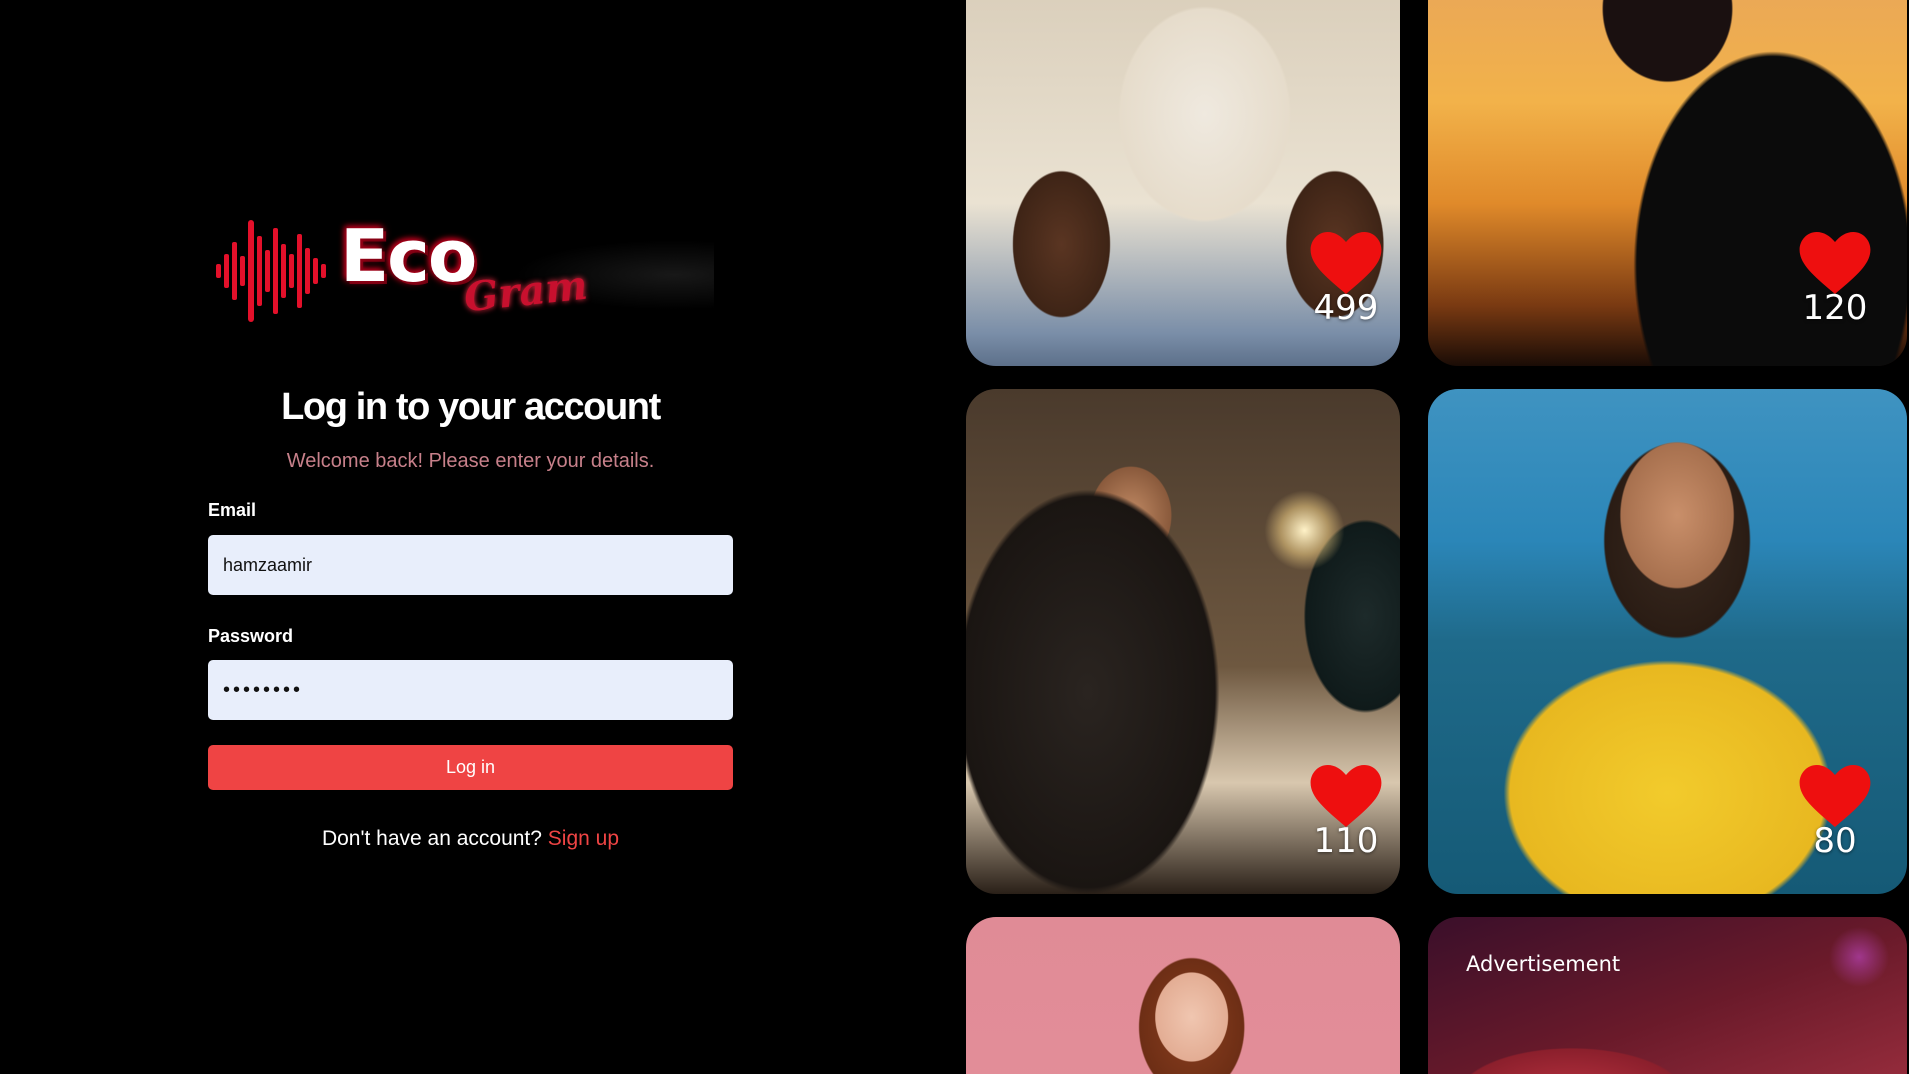  I want to click on email-field, so click(470, 565).